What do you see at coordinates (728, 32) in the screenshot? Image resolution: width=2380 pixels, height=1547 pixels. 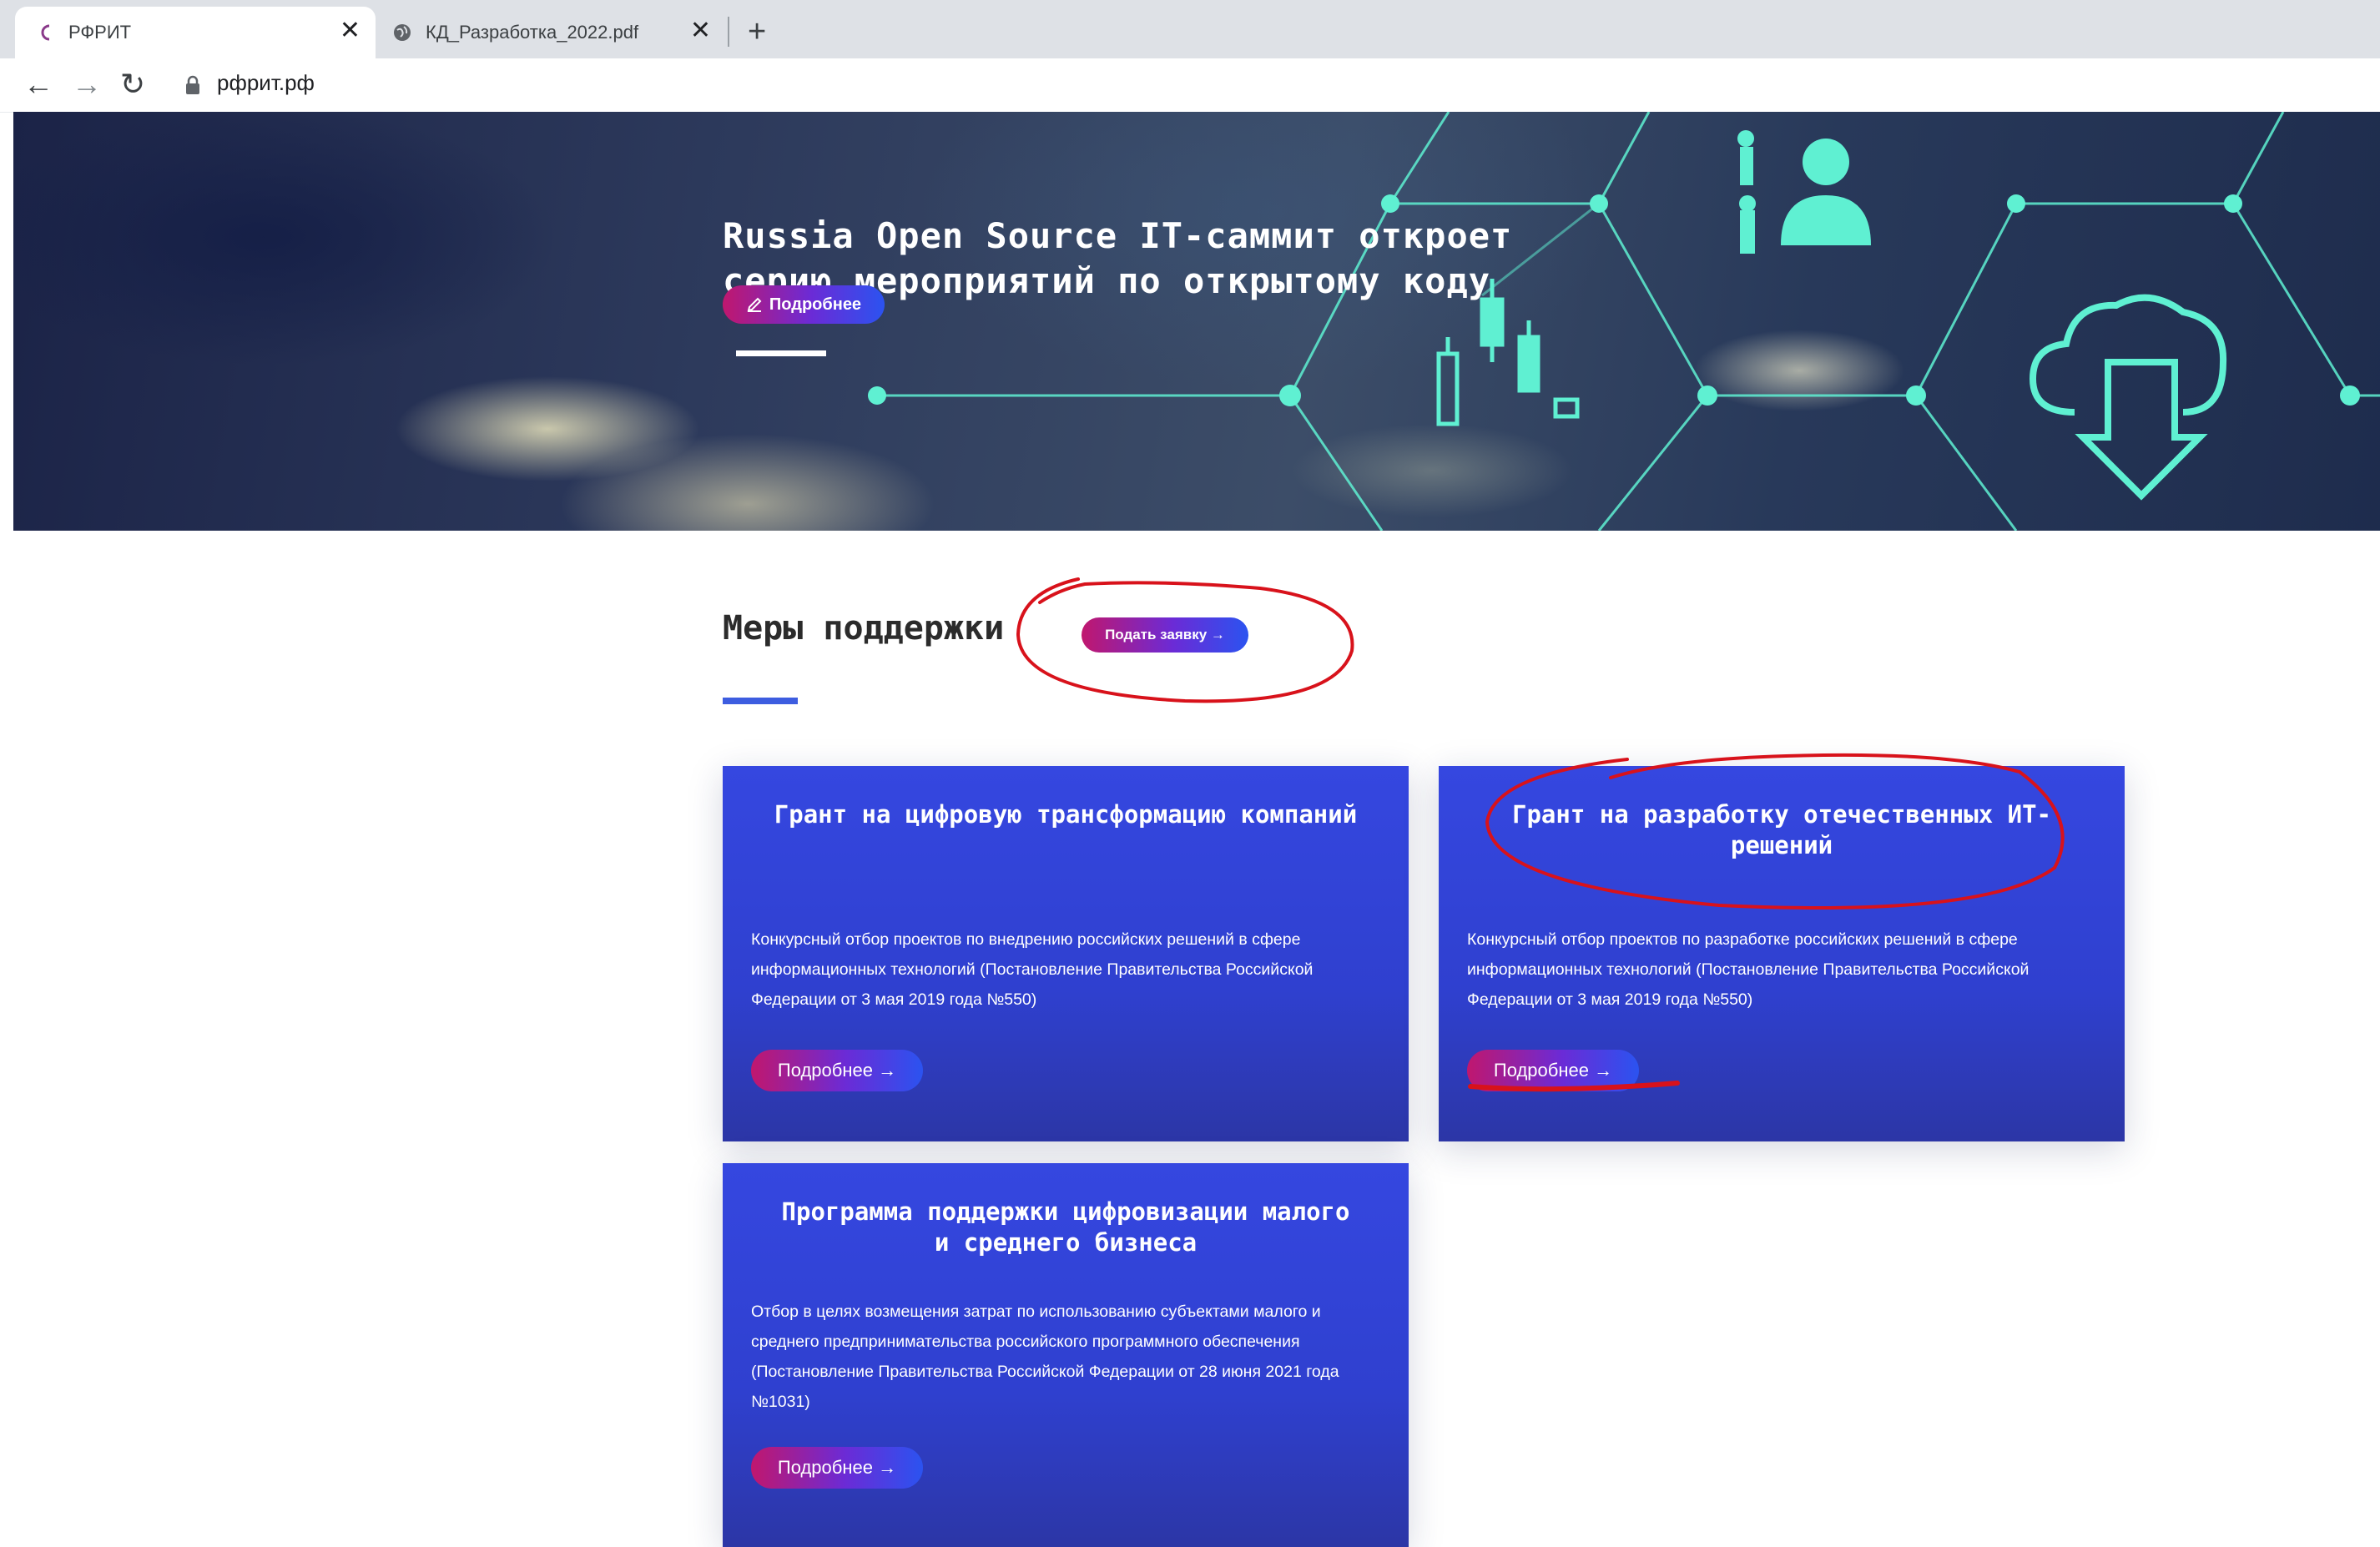 I see `tab-separator` at bounding box center [728, 32].